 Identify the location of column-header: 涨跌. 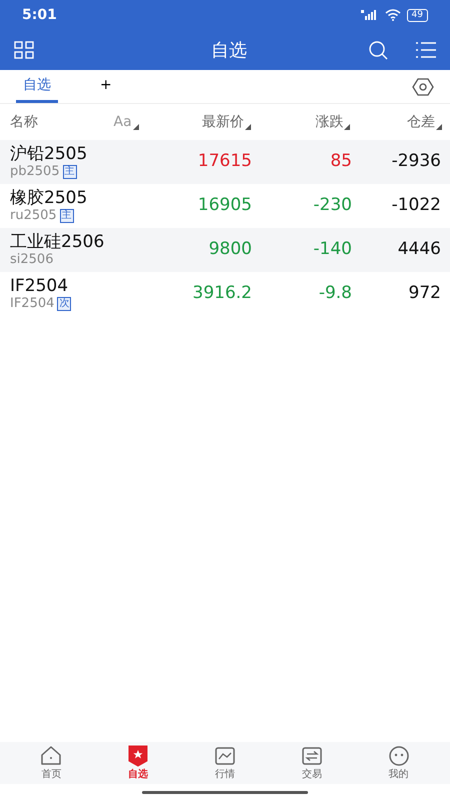
(329, 122).